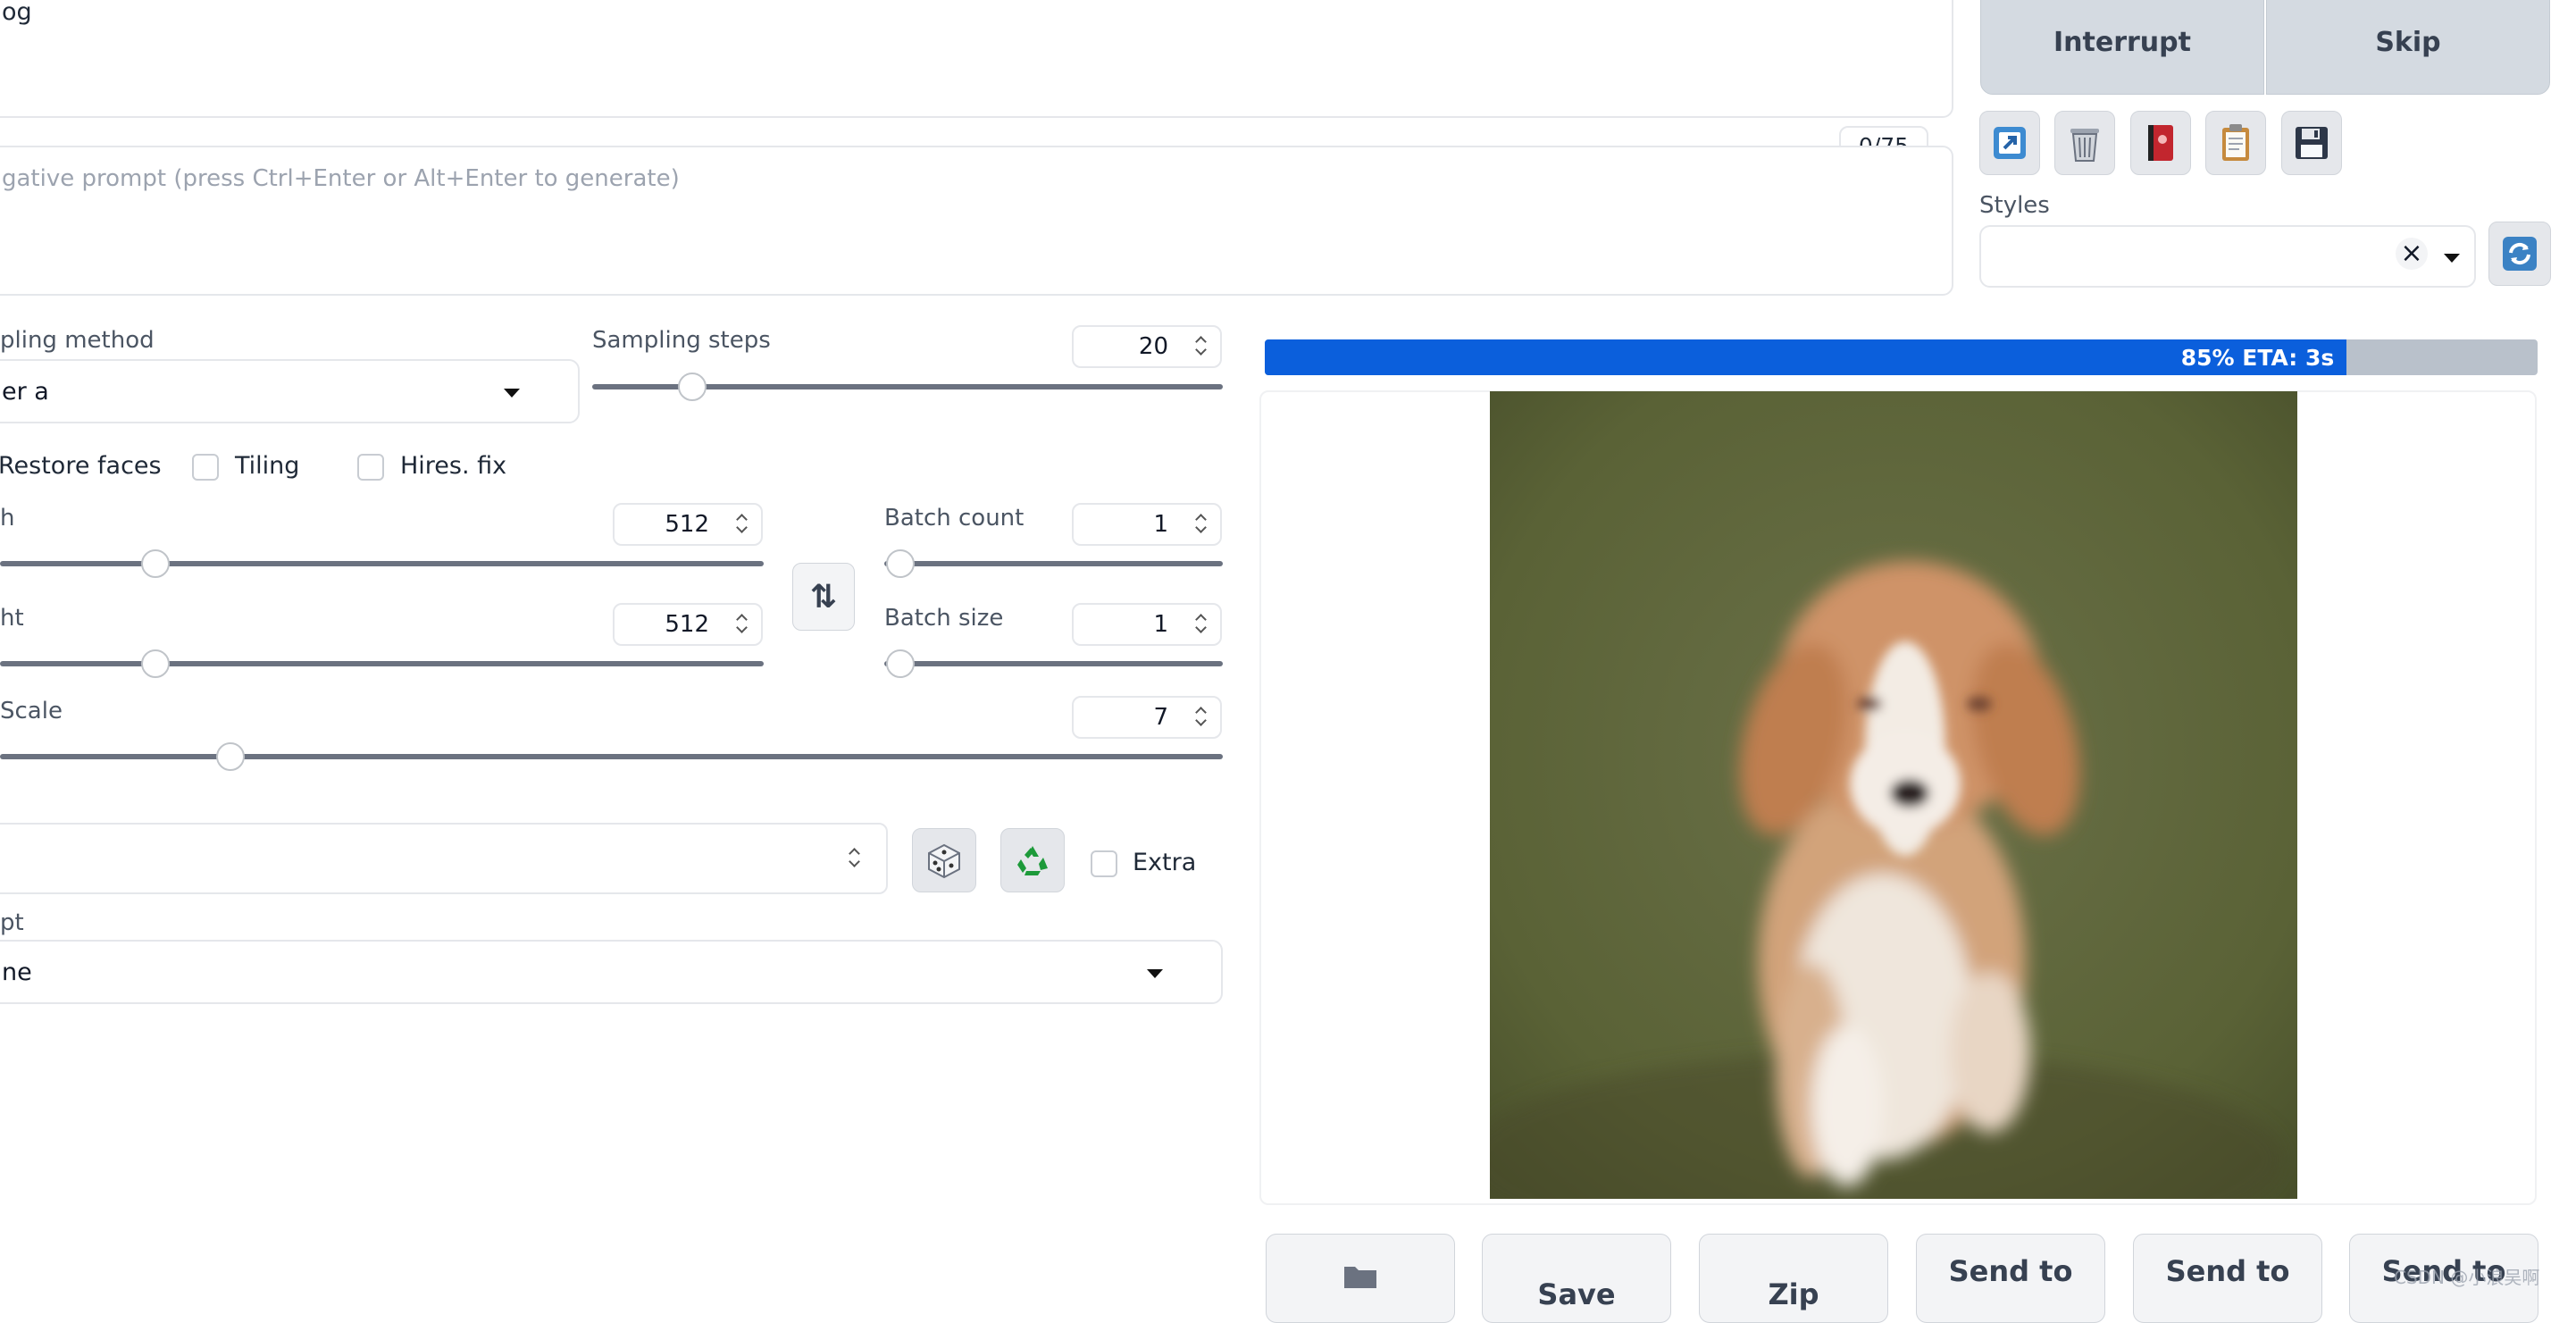 This screenshot has height=1323, width=2576. I want to click on styles-label: Styles, so click(2015, 205).